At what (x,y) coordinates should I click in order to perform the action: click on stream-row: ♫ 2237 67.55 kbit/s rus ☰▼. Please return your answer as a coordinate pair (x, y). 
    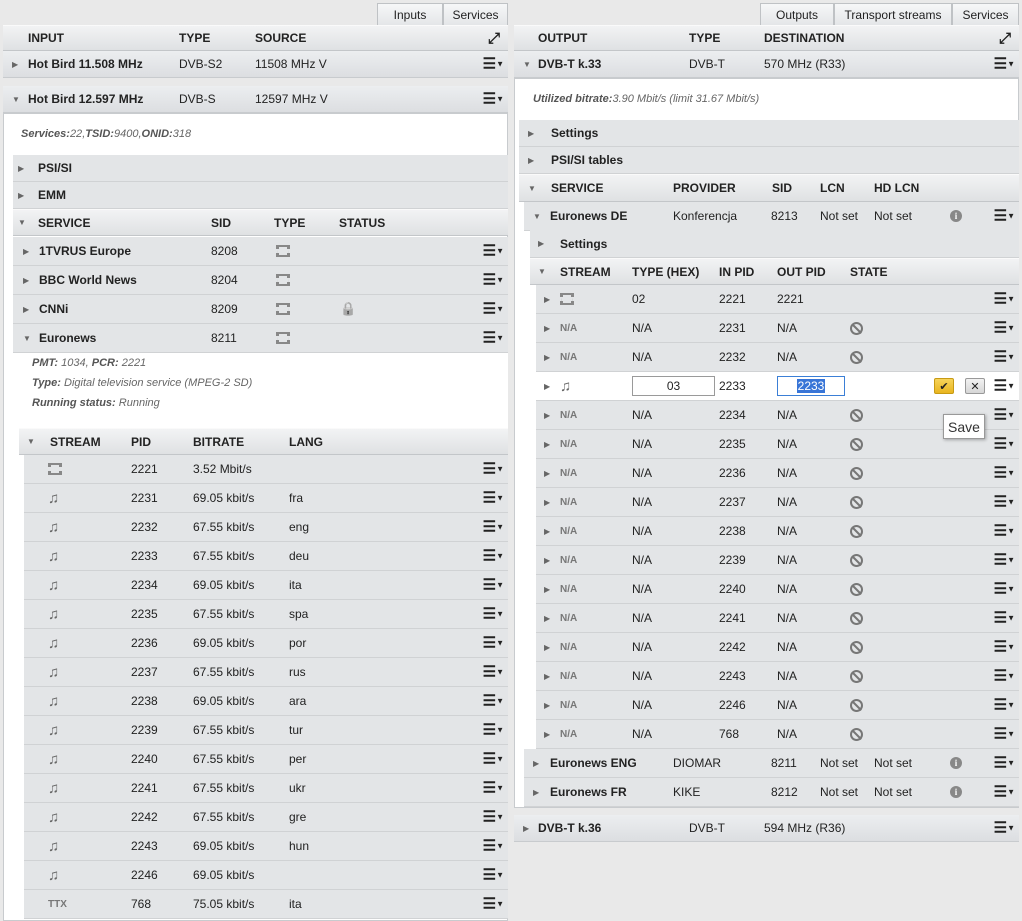
    Looking at the image, I should click on (266, 672).